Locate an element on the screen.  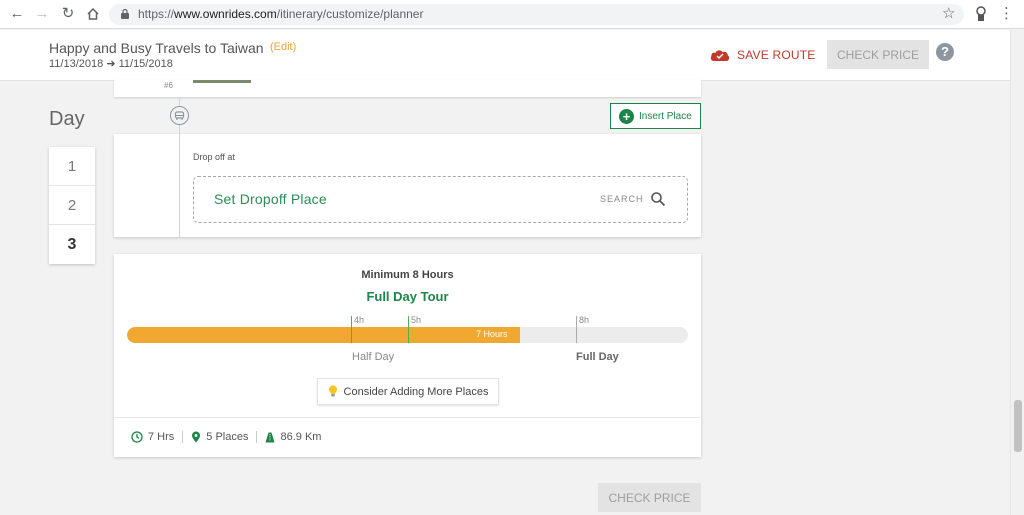
check-price-bottom-button: CHECK PRICE is located at coordinates (649, 497).